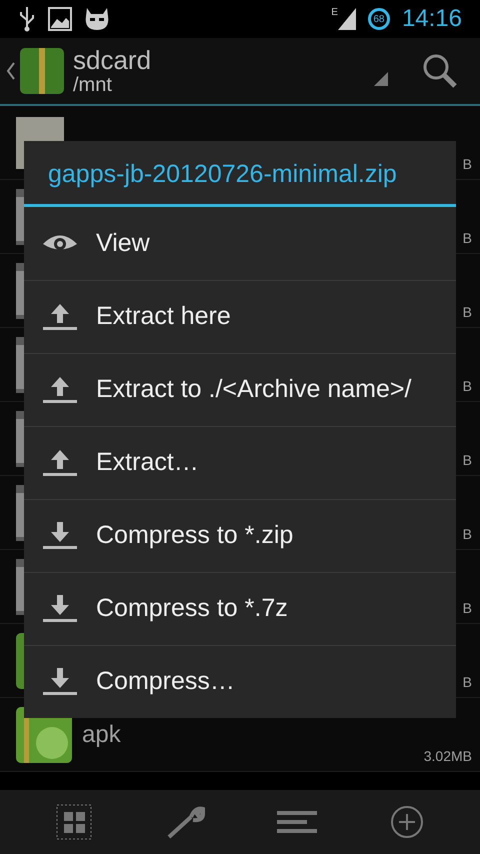  I want to click on usb-icon, so click(27, 19).